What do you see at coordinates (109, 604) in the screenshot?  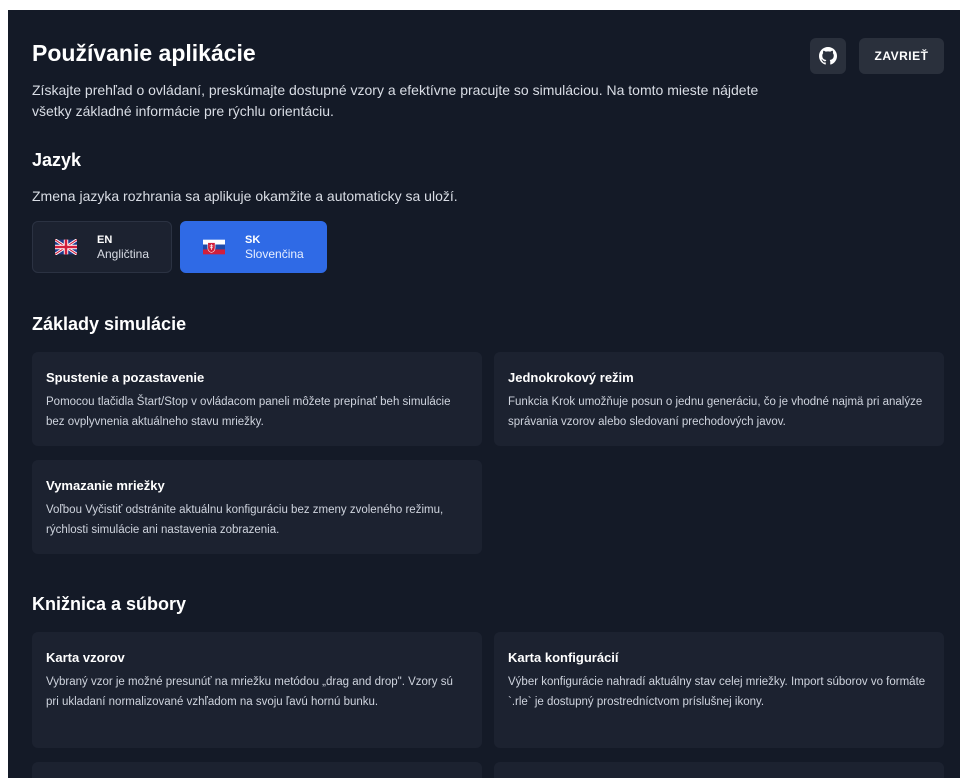 I see `library-section-title: Knižnica a súbory` at bounding box center [109, 604].